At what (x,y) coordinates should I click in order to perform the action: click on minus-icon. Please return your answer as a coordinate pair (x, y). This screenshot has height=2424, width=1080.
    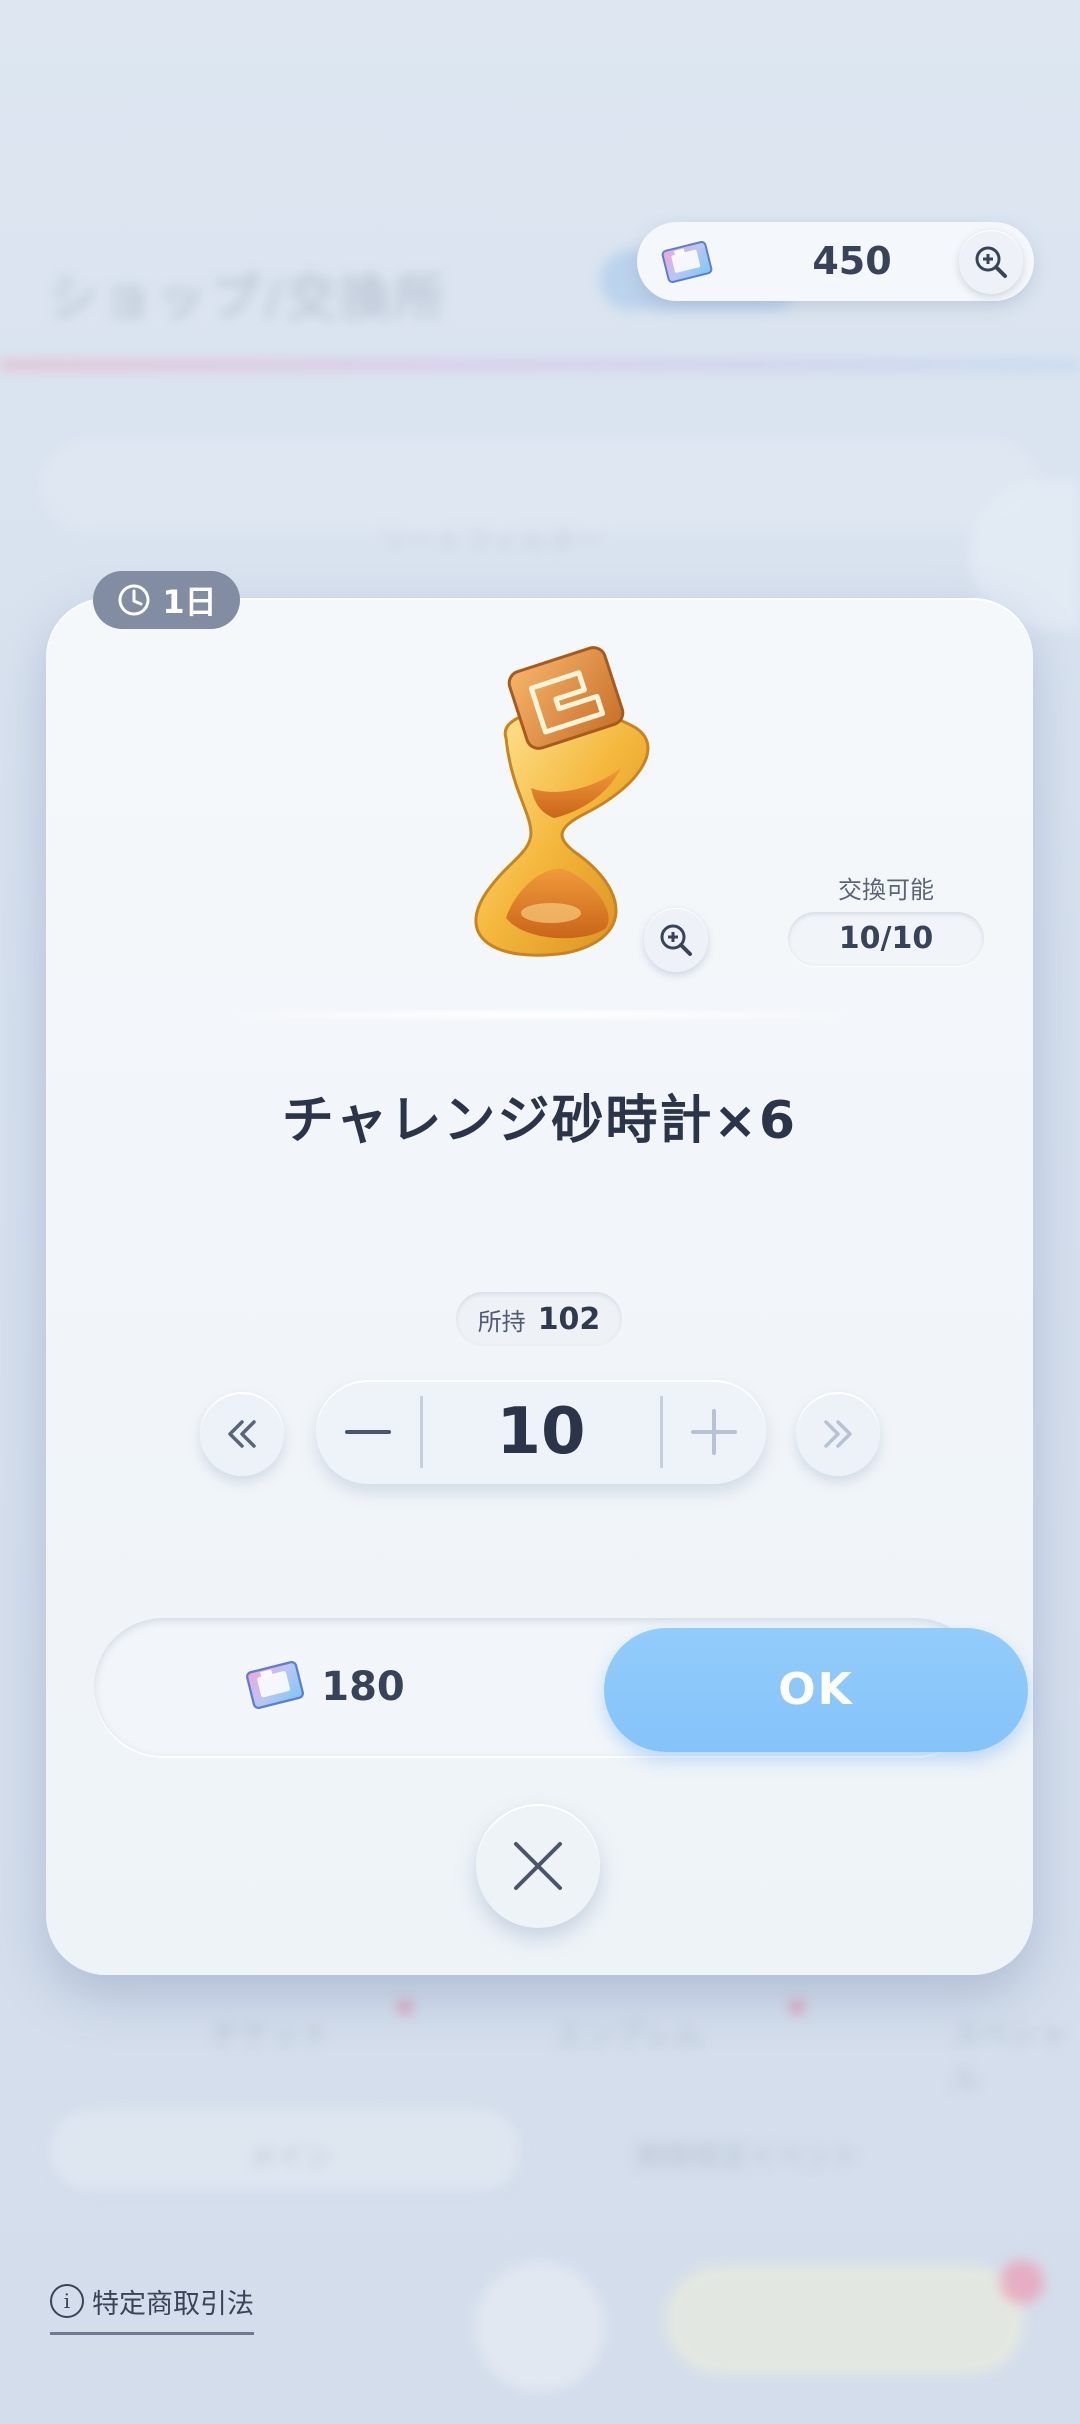
    Looking at the image, I should click on (368, 1432).